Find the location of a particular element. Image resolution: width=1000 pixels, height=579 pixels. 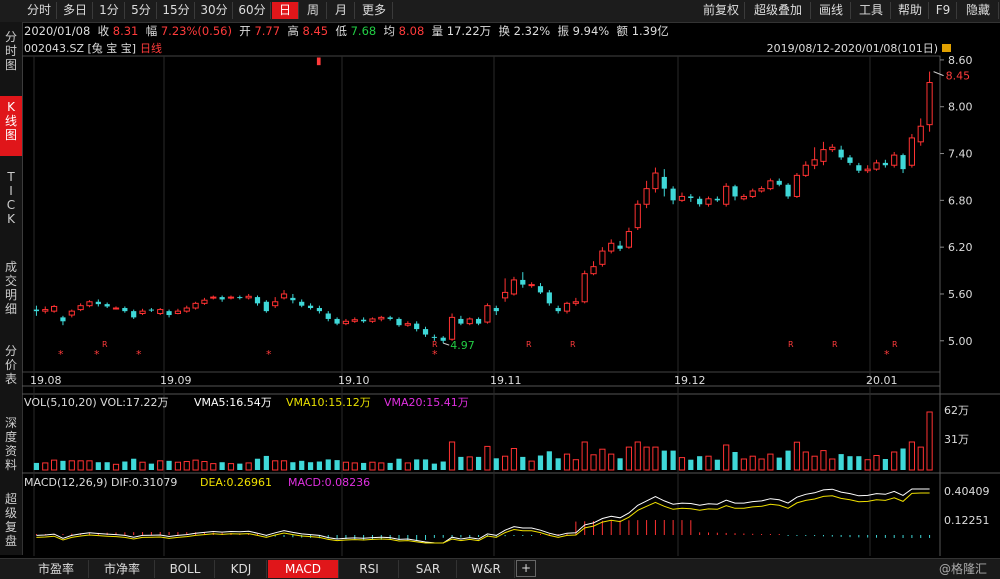

period-tab-2: 1分 is located at coordinates (109, 10).